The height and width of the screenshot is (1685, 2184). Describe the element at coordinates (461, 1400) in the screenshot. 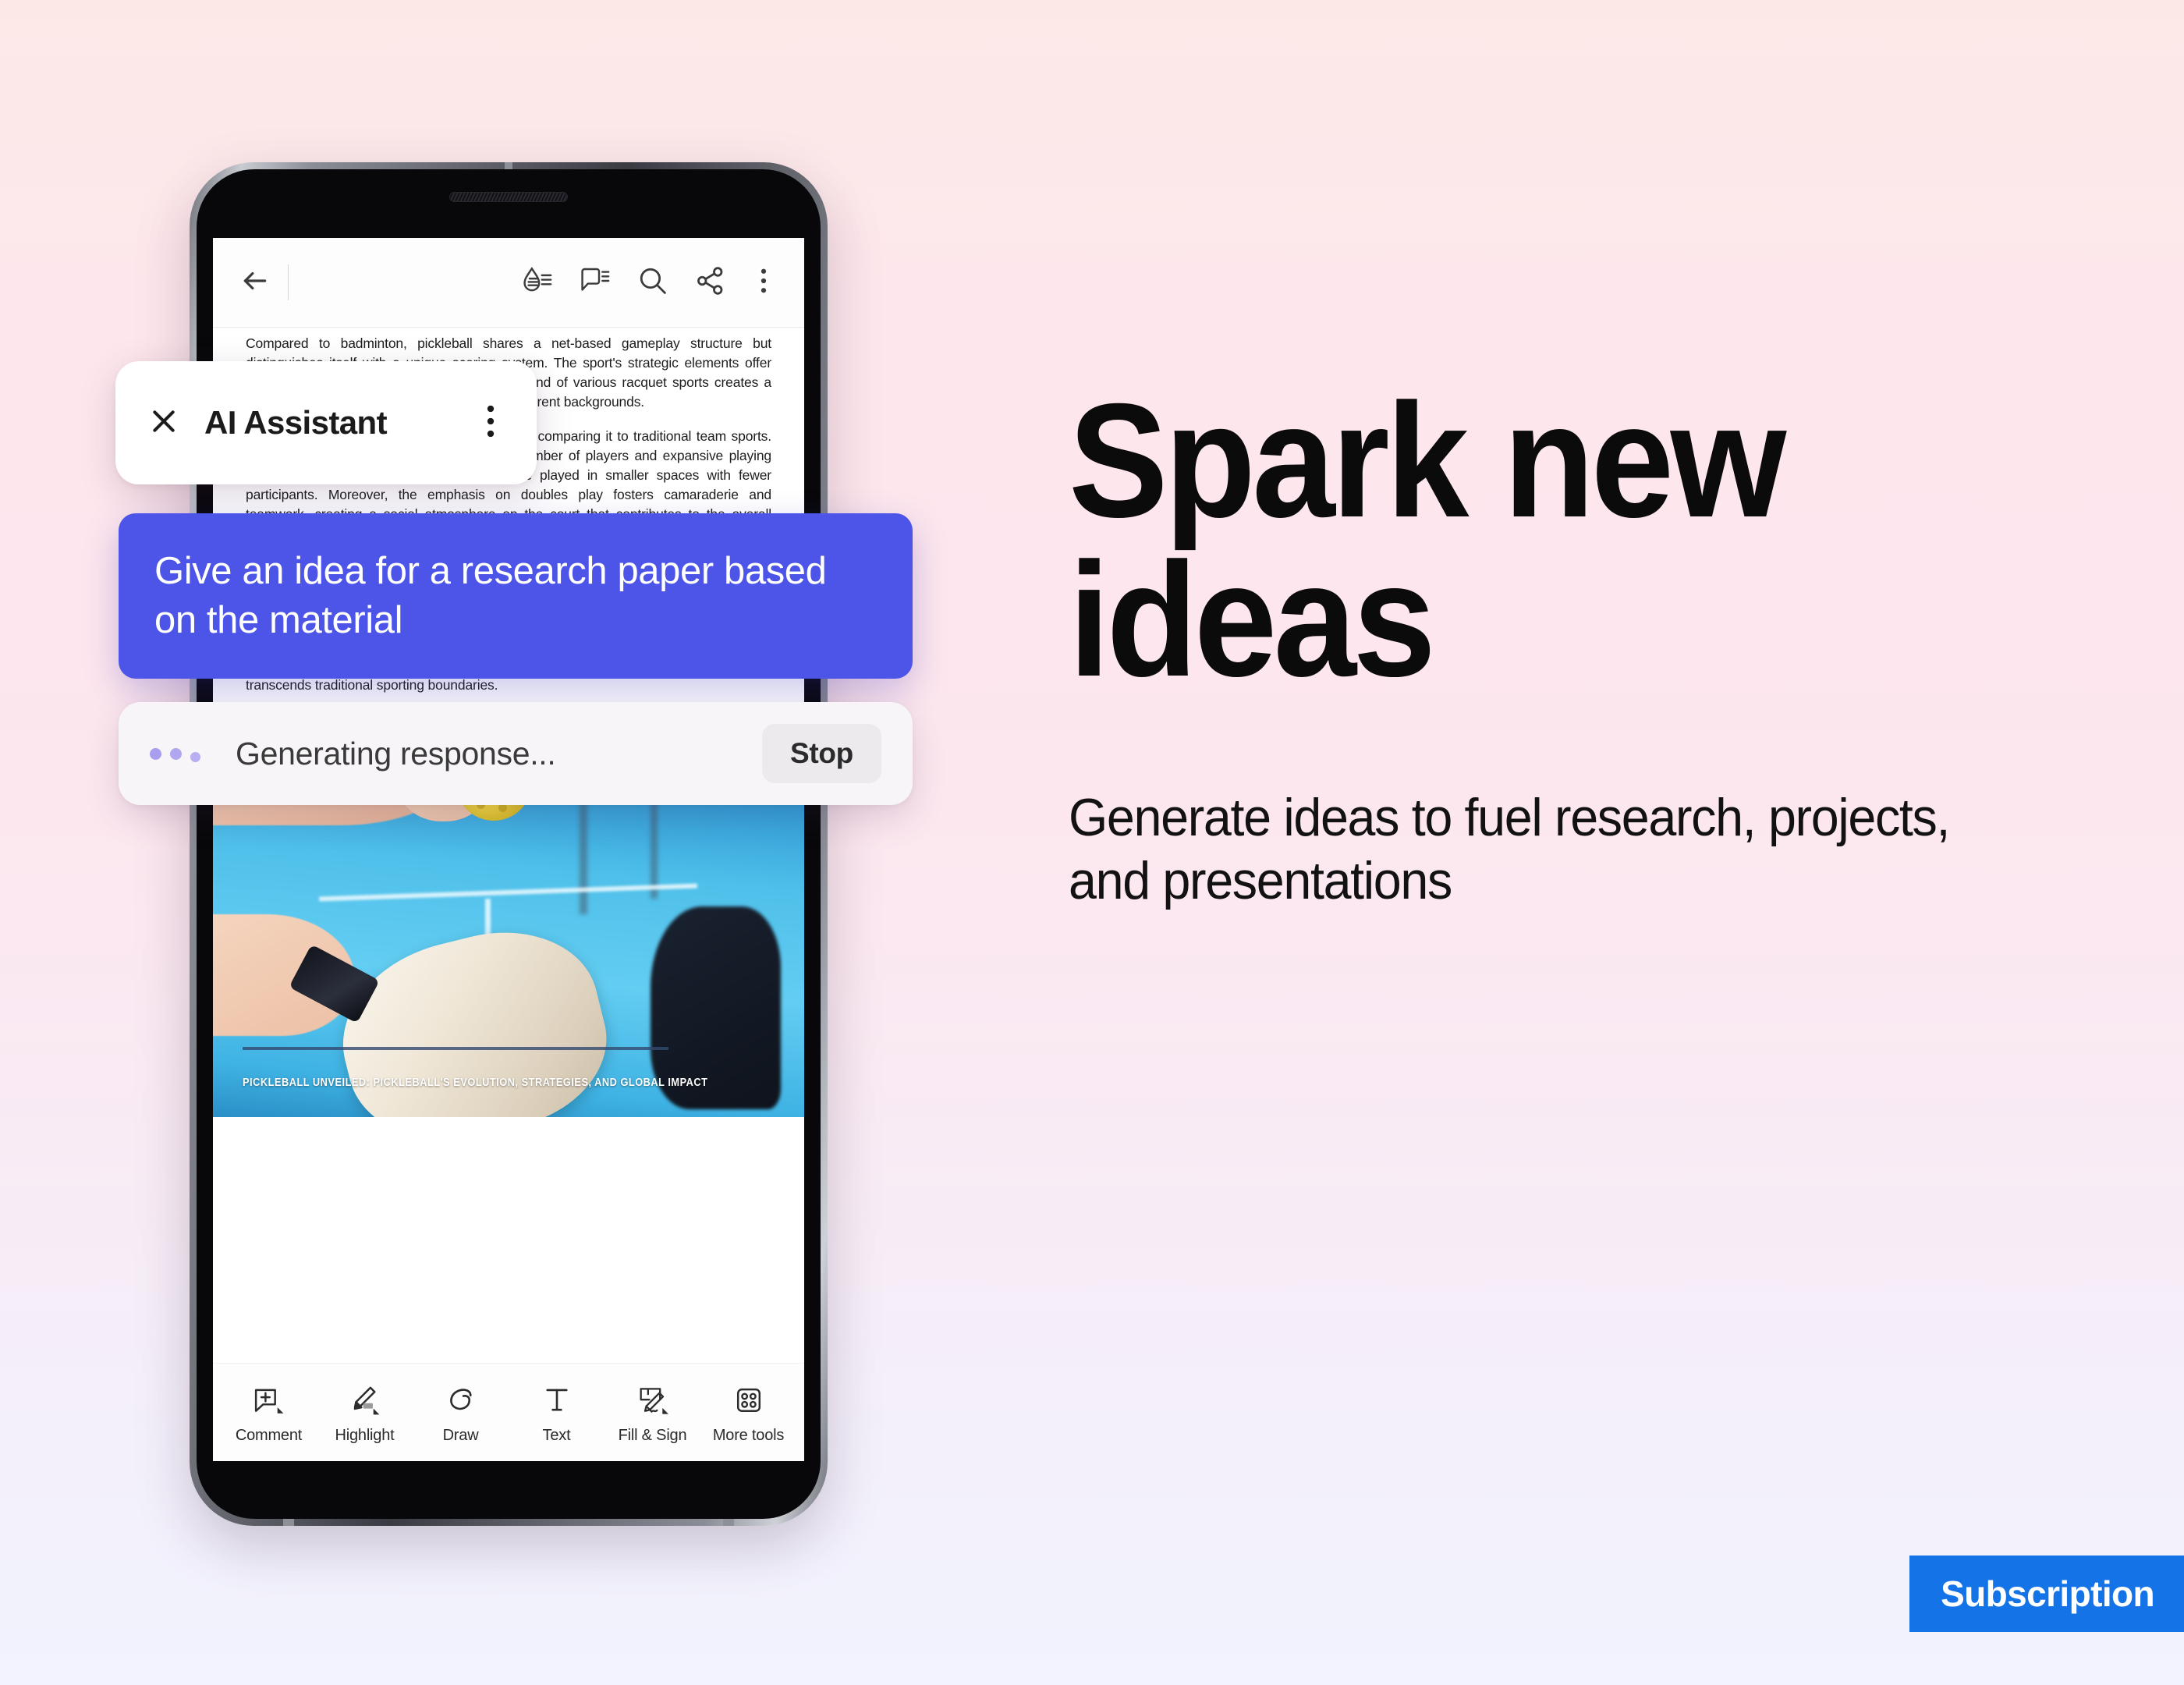

I see `draw-icon` at that location.